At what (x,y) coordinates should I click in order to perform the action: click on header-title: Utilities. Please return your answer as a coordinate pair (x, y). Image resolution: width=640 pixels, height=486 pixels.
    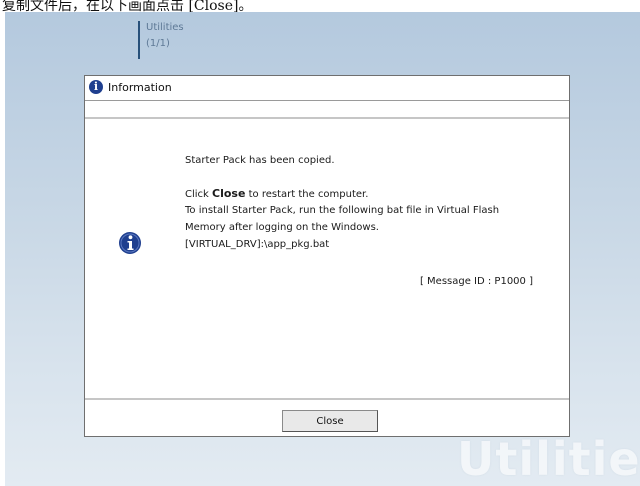
    Looking at the image, I should click on (165, 27).